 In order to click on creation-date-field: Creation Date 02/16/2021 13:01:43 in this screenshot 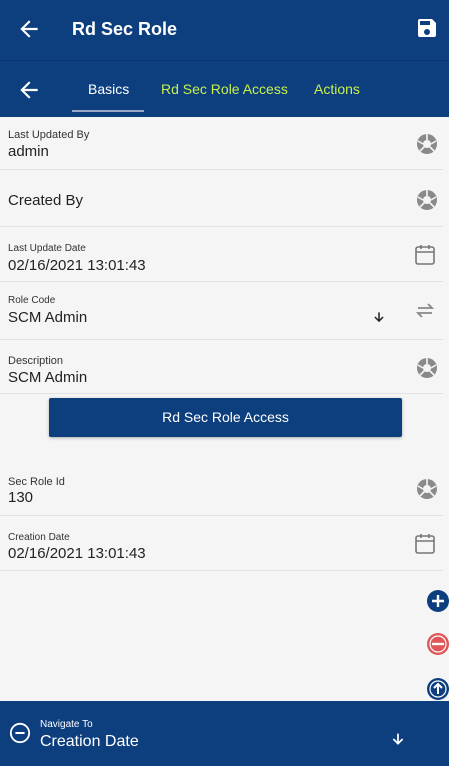, I will do `click(221, 543)`.